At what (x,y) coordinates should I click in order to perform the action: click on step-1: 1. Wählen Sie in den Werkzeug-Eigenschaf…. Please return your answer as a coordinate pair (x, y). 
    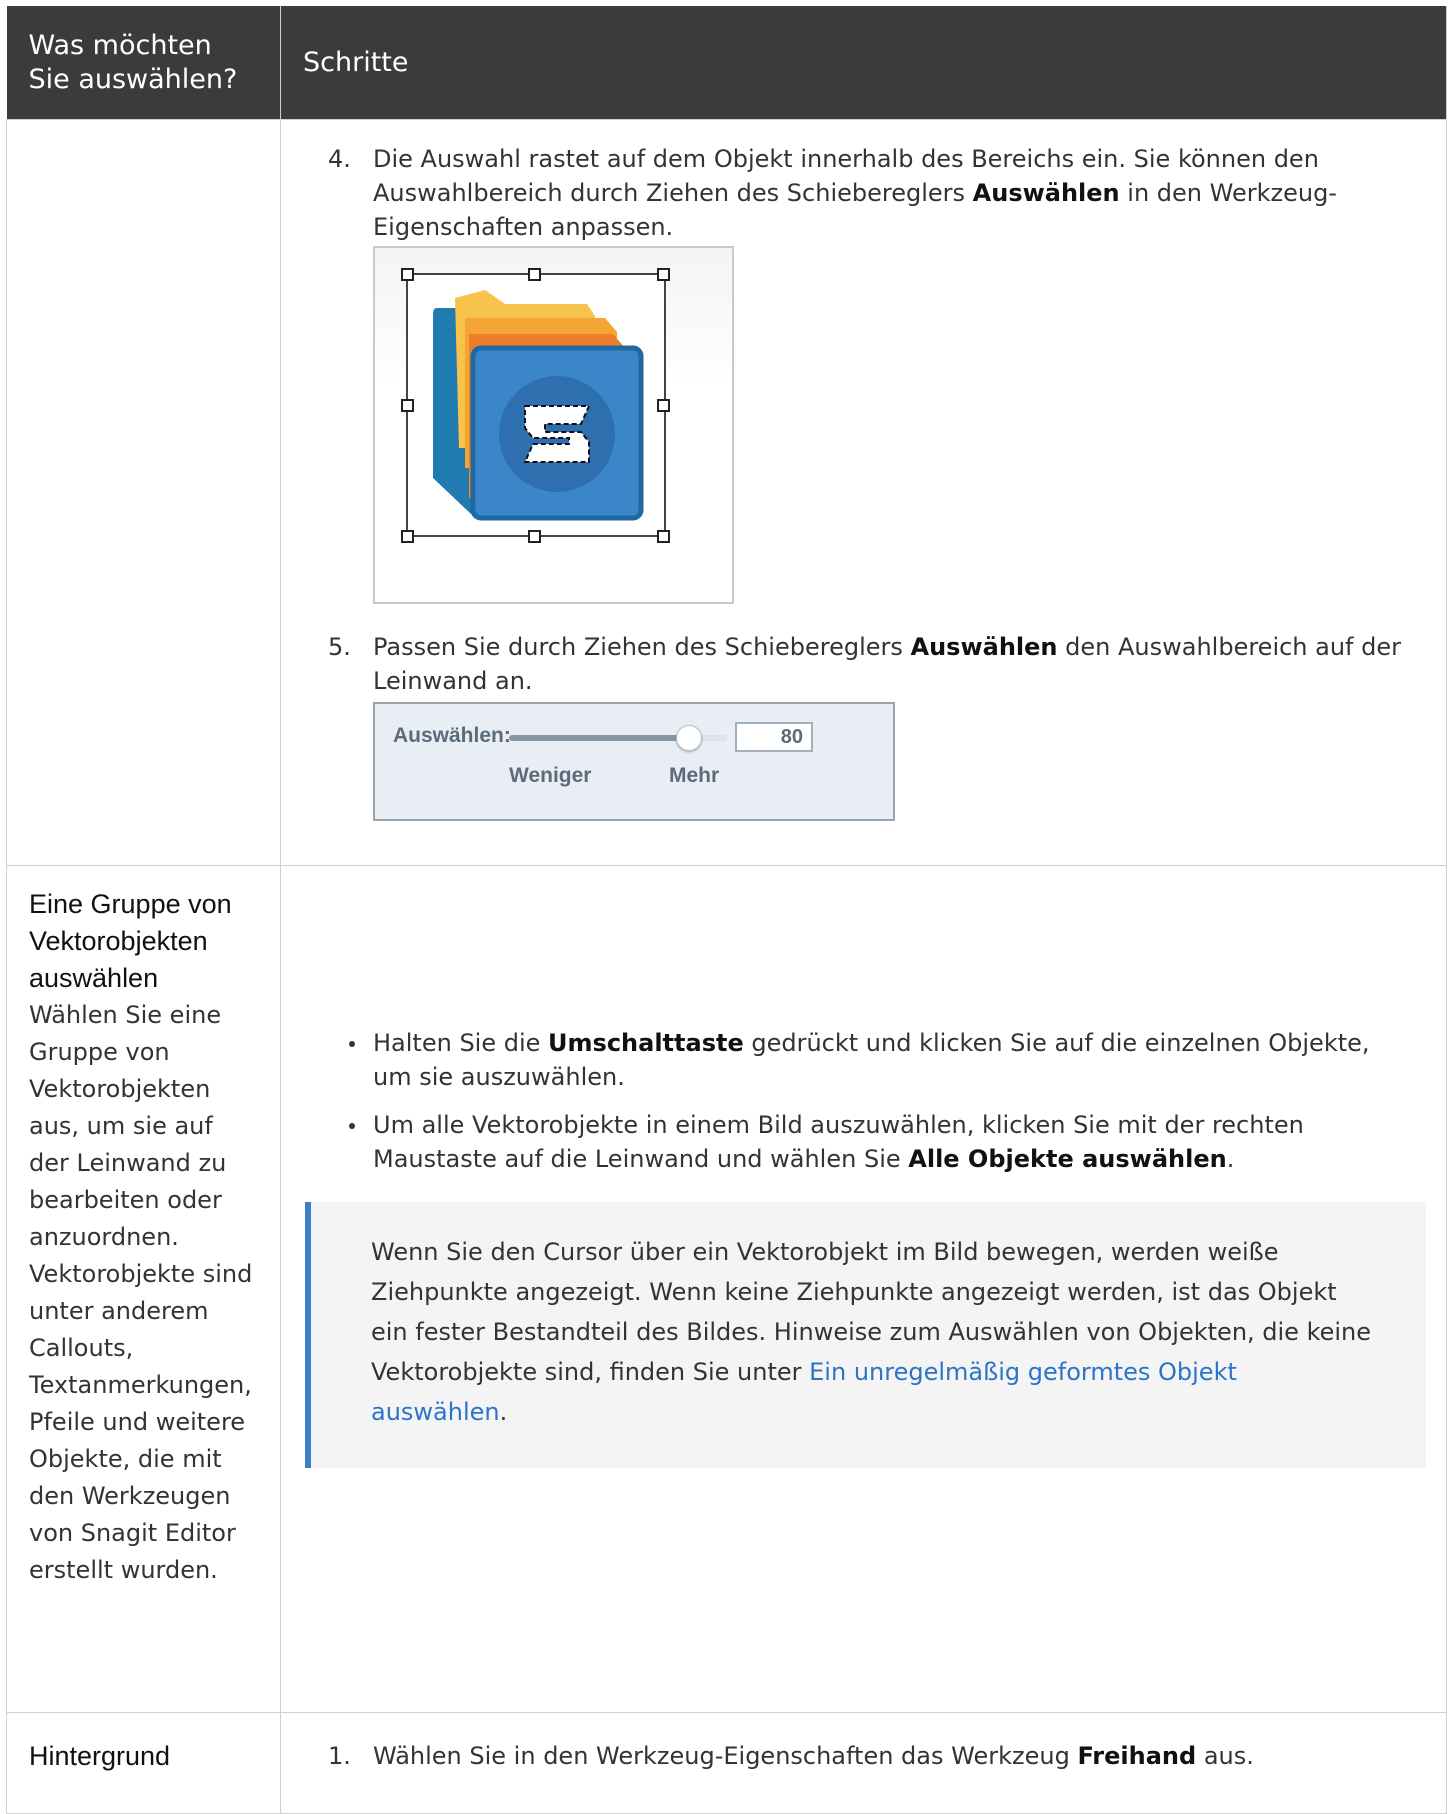
    Looking at the image, I should click on (791, 1756).